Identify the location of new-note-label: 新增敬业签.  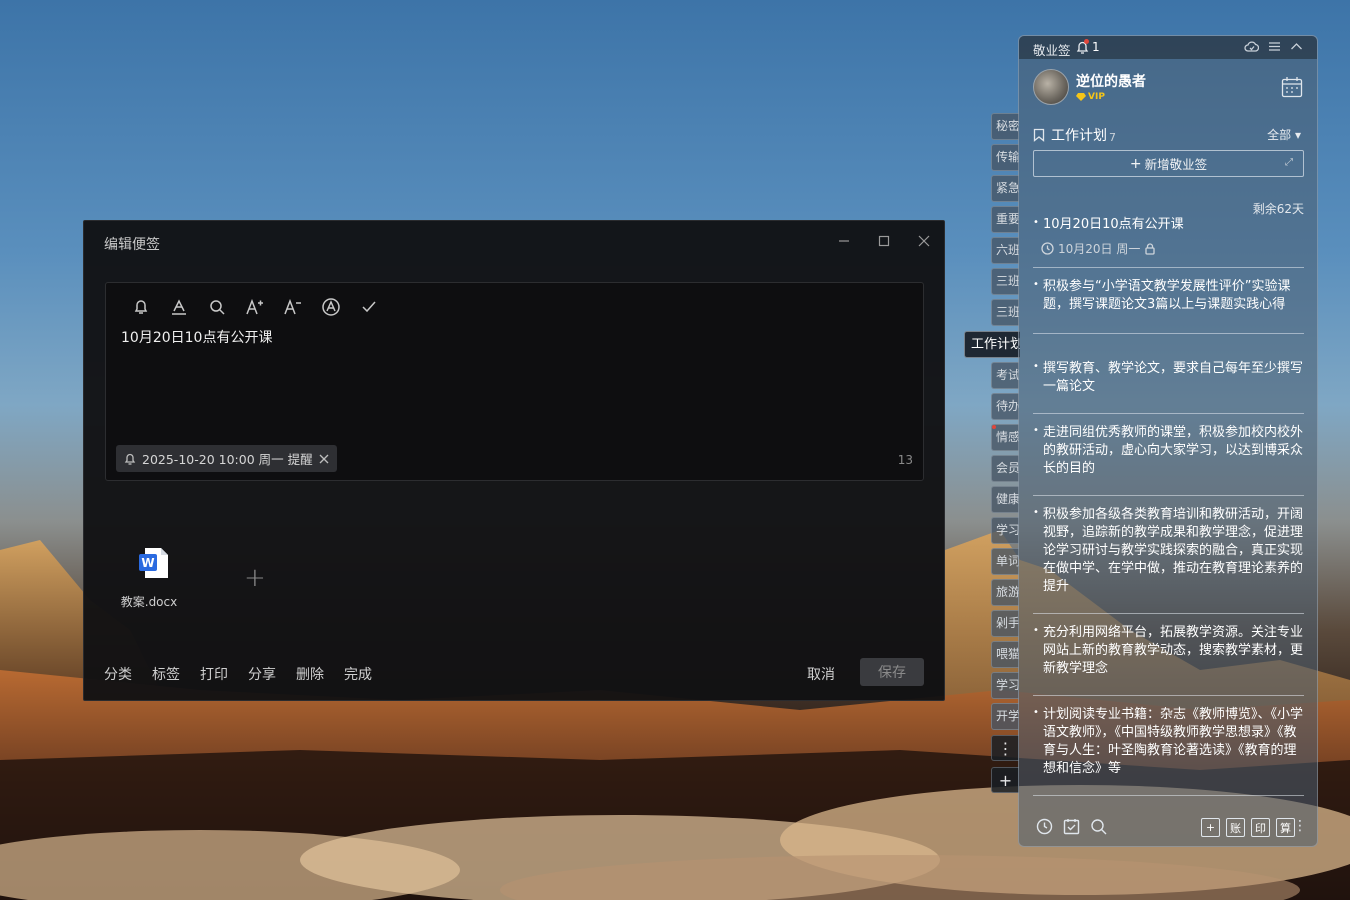
(1176, 164).